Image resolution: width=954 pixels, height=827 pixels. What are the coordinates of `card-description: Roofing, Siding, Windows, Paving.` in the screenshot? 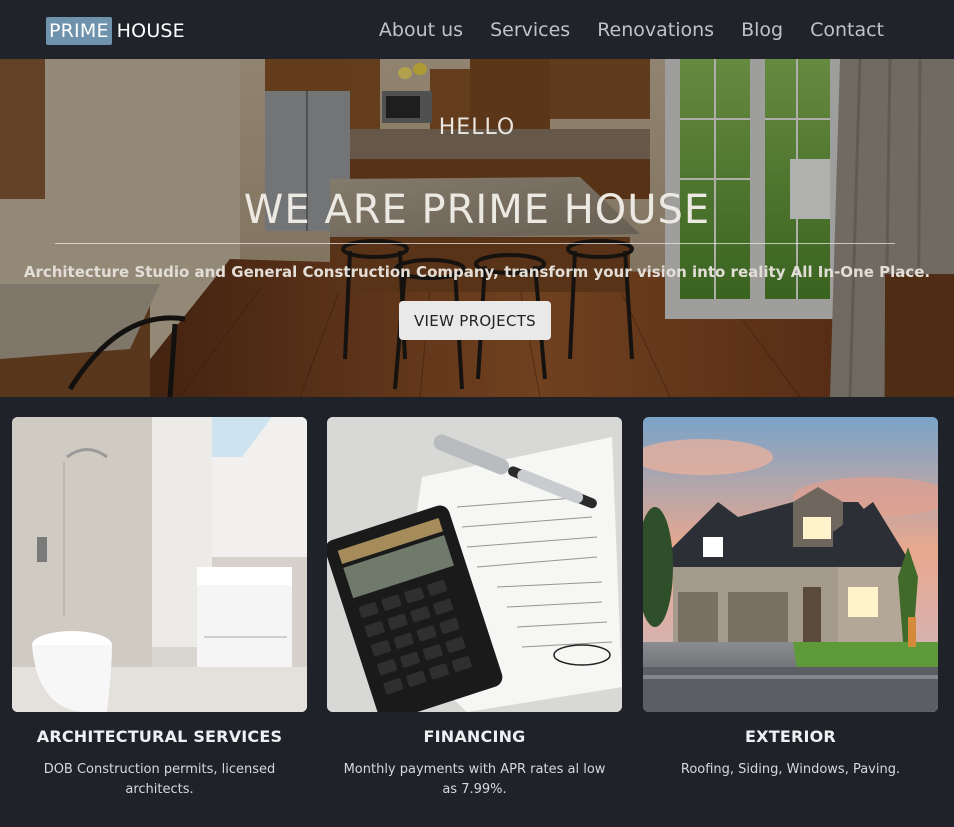 It's located at (790, 769).